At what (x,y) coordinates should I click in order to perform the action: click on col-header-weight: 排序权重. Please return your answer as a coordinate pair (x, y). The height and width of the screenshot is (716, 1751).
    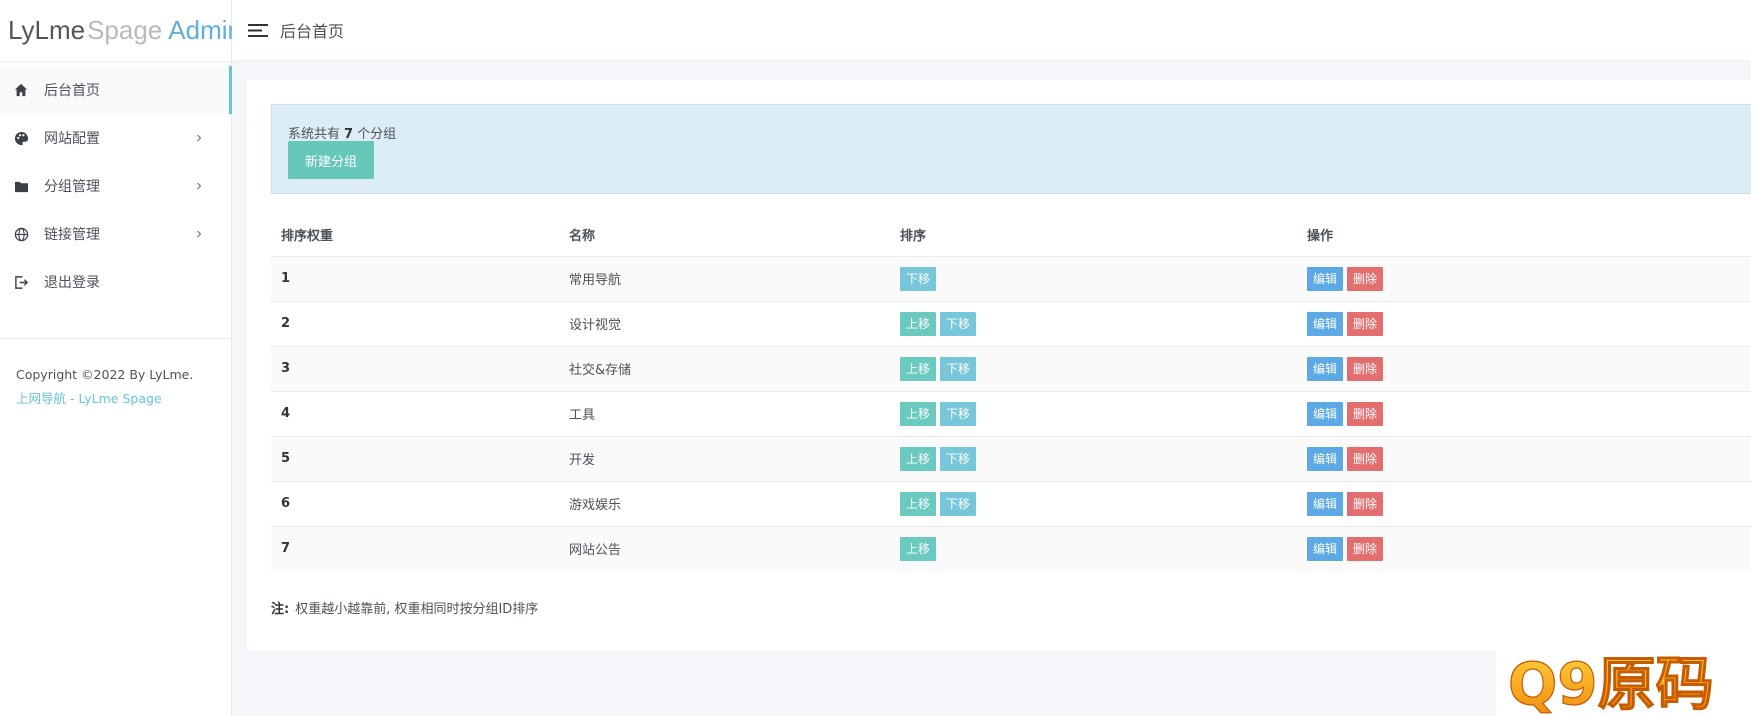
    Looking at the image, I should click on (415, 235).